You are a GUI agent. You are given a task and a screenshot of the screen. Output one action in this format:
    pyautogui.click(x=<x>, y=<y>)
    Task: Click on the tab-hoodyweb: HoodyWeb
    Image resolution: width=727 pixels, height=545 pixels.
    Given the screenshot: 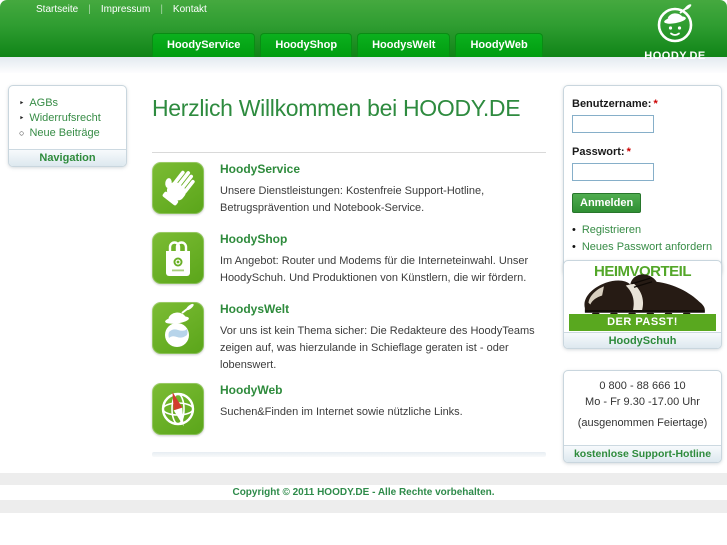 What is the action you would take?
    pyautogui.click(x=499, y=45)
    